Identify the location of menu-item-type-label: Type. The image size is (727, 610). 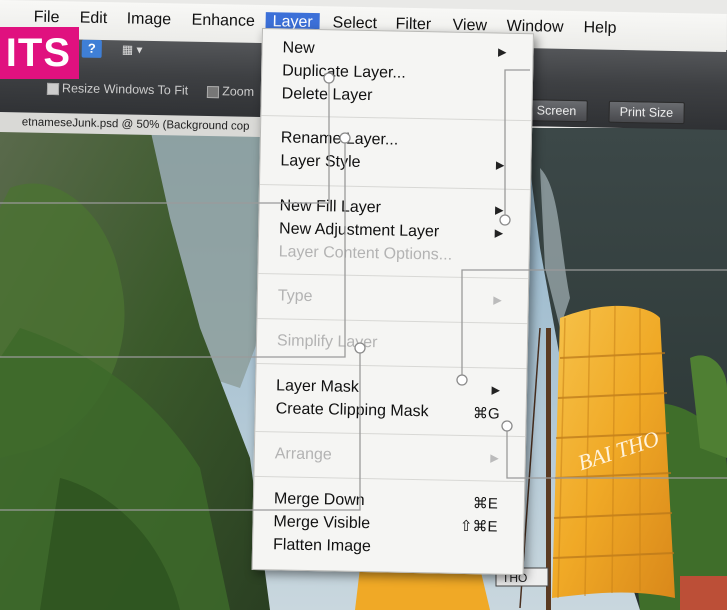
(295, 296).